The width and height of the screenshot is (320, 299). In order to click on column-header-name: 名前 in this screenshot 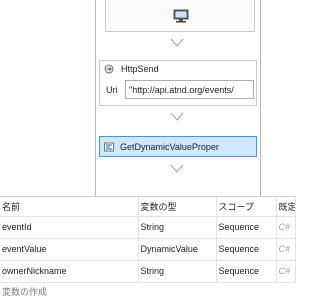, I will do `click(69, 207)`.